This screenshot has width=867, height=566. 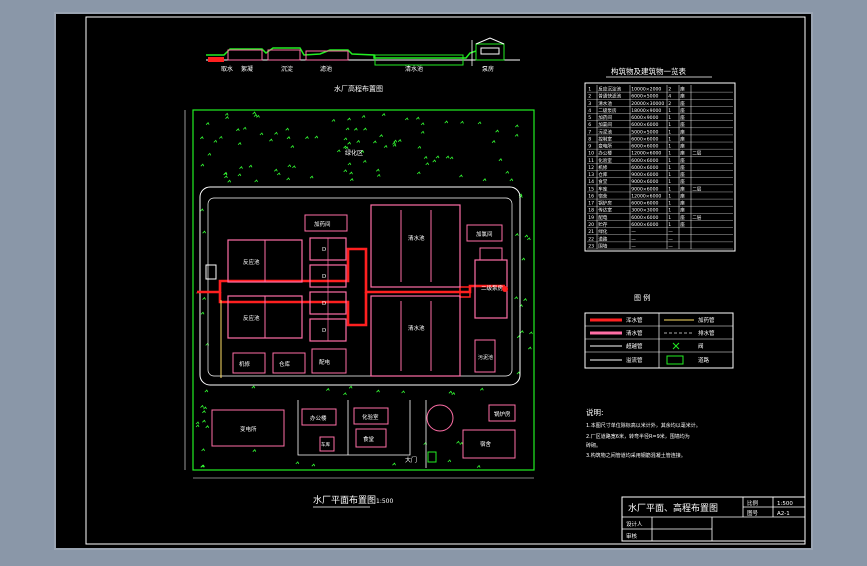 I want to click on profile-label-1: 絮凝, so click(x=247, y=69).